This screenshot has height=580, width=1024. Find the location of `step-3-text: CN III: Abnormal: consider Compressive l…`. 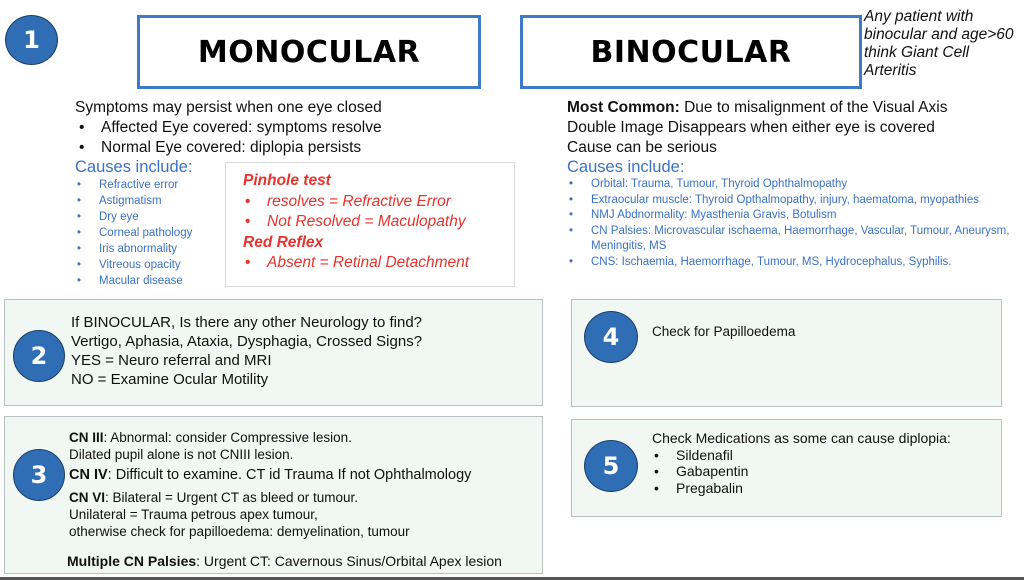

step-3-text: CN III: Abnormal: consider Compressive l… is located at coordinates (270, 484).